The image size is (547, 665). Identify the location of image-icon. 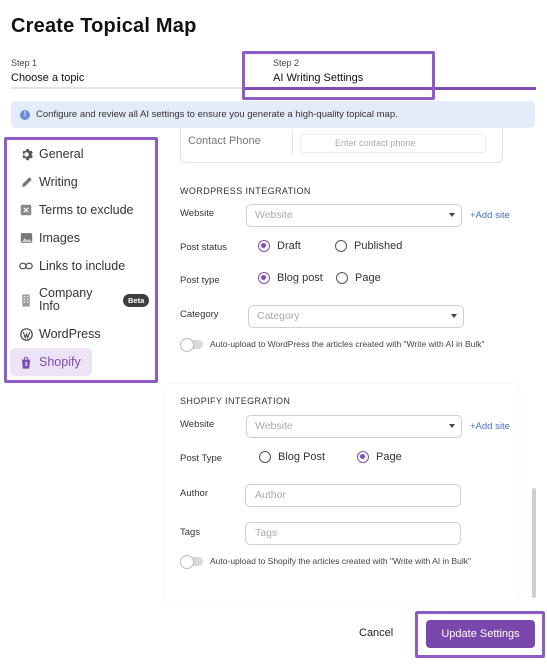
(26, 238).